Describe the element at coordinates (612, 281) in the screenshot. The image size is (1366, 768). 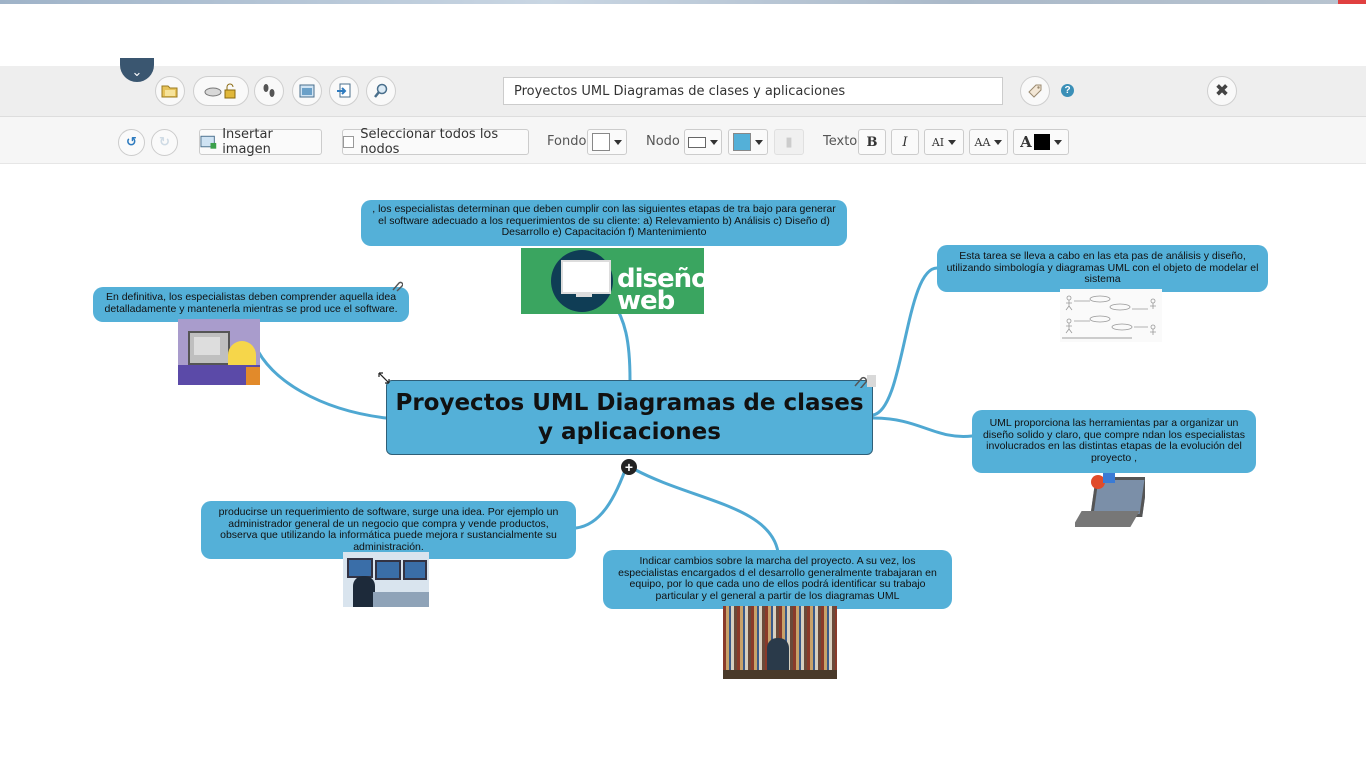
I see `diseno-web-image: diseño web` at that location.